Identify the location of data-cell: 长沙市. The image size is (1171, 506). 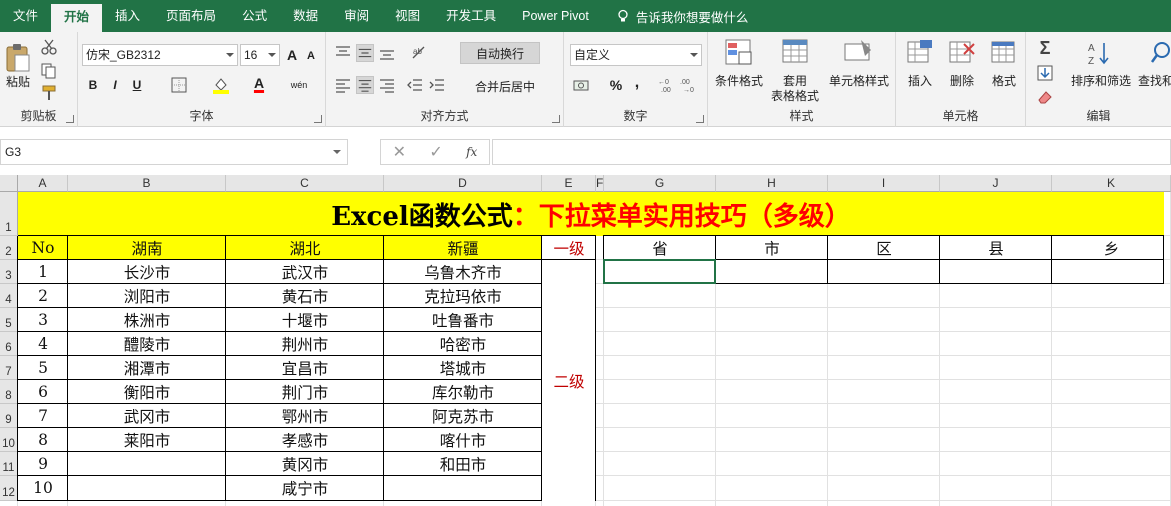
(147, 272).